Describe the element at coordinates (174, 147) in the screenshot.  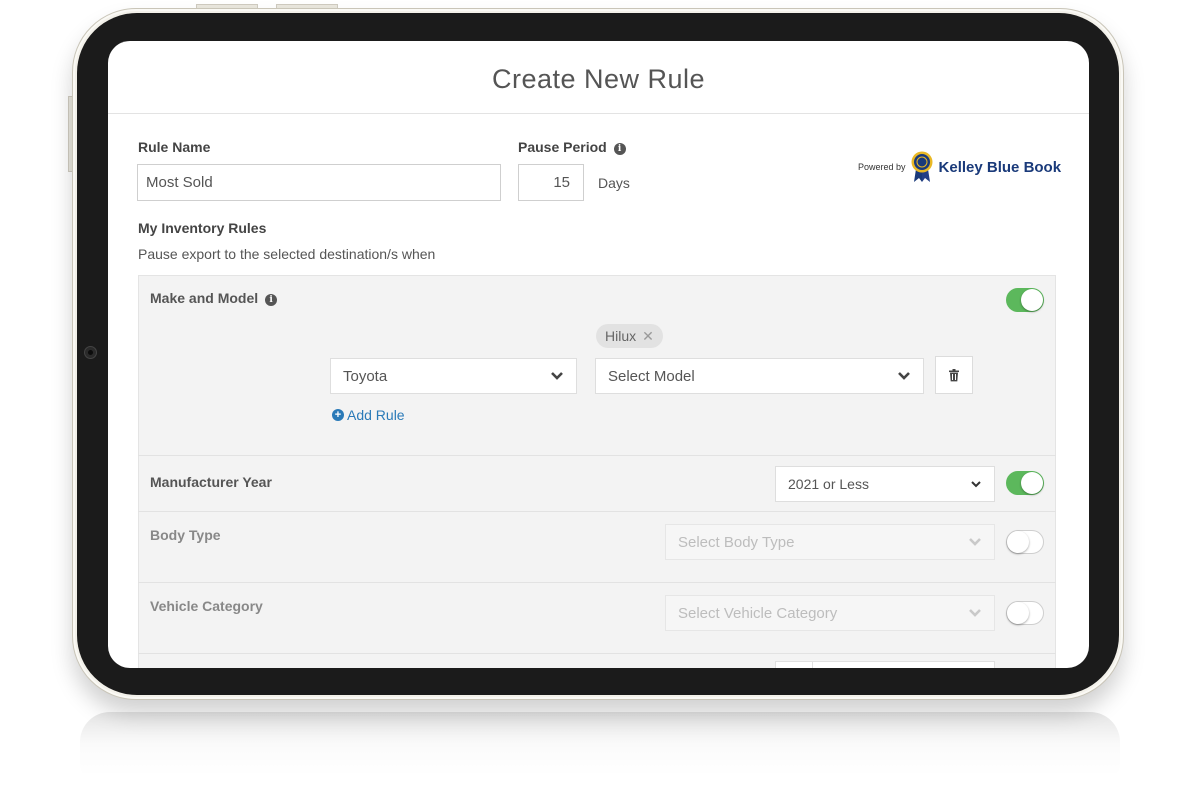
I see `rule-name-label: Rule Name` at that location.